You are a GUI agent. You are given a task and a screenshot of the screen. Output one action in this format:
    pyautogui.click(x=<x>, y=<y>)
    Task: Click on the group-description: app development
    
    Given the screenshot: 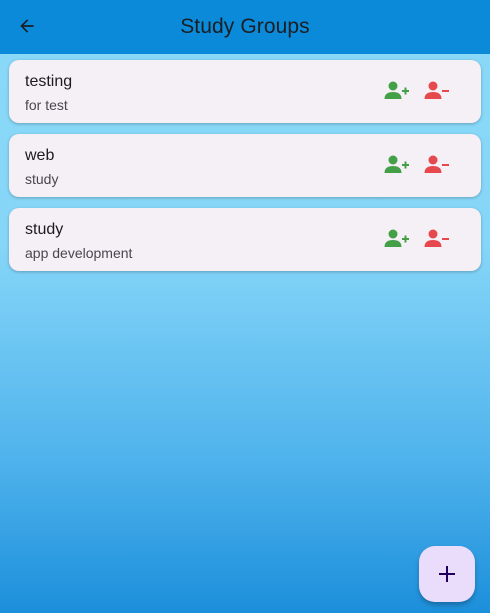 What is the action you would take?
    pyautogui.click(x=79, y=253)
    